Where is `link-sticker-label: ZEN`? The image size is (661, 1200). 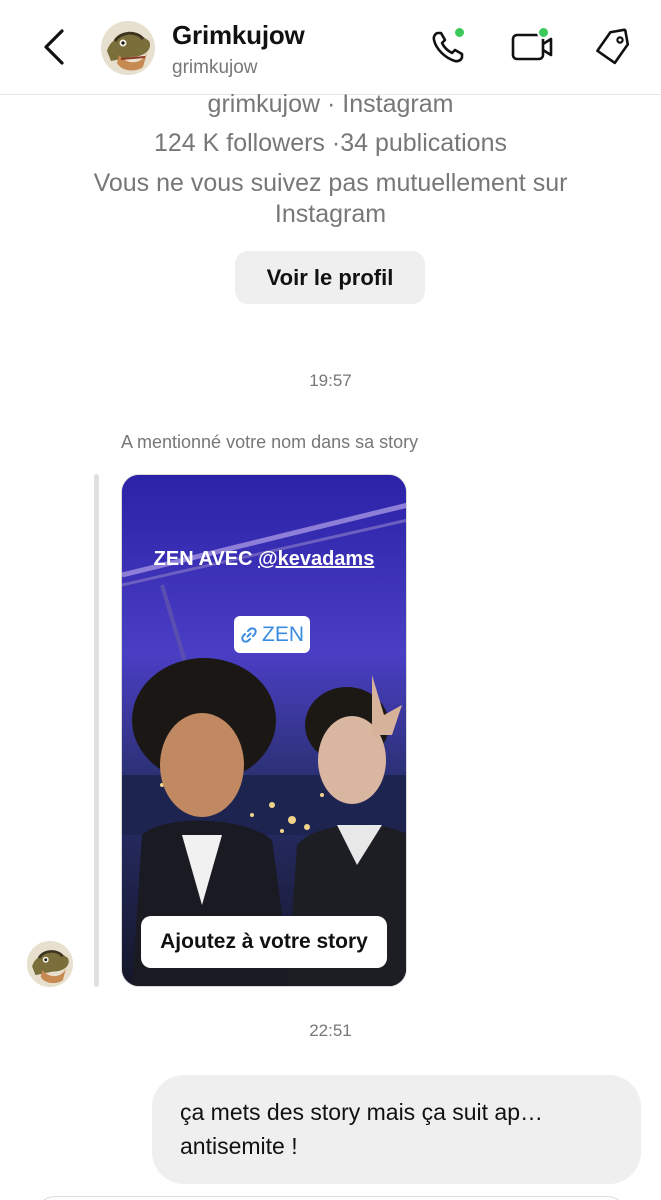
link-sticker-label: ZEN is located at coordinates (283, 634).